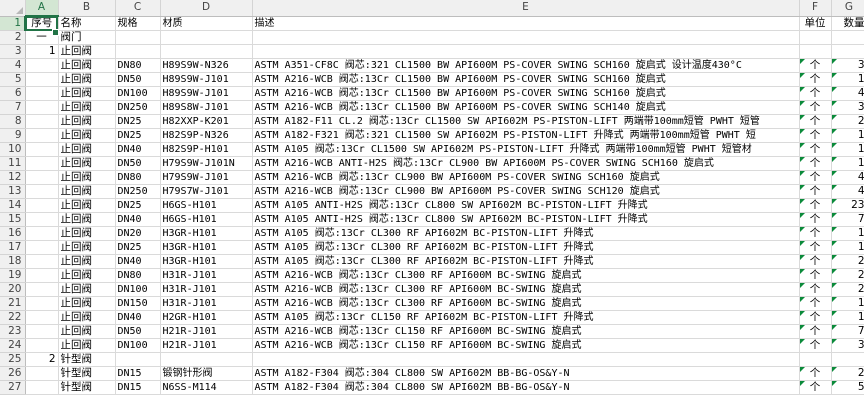  Describe the element at coordinates (206, 149) in the screenshot. I see `cell-D10: H82S9P-H101` at that location.